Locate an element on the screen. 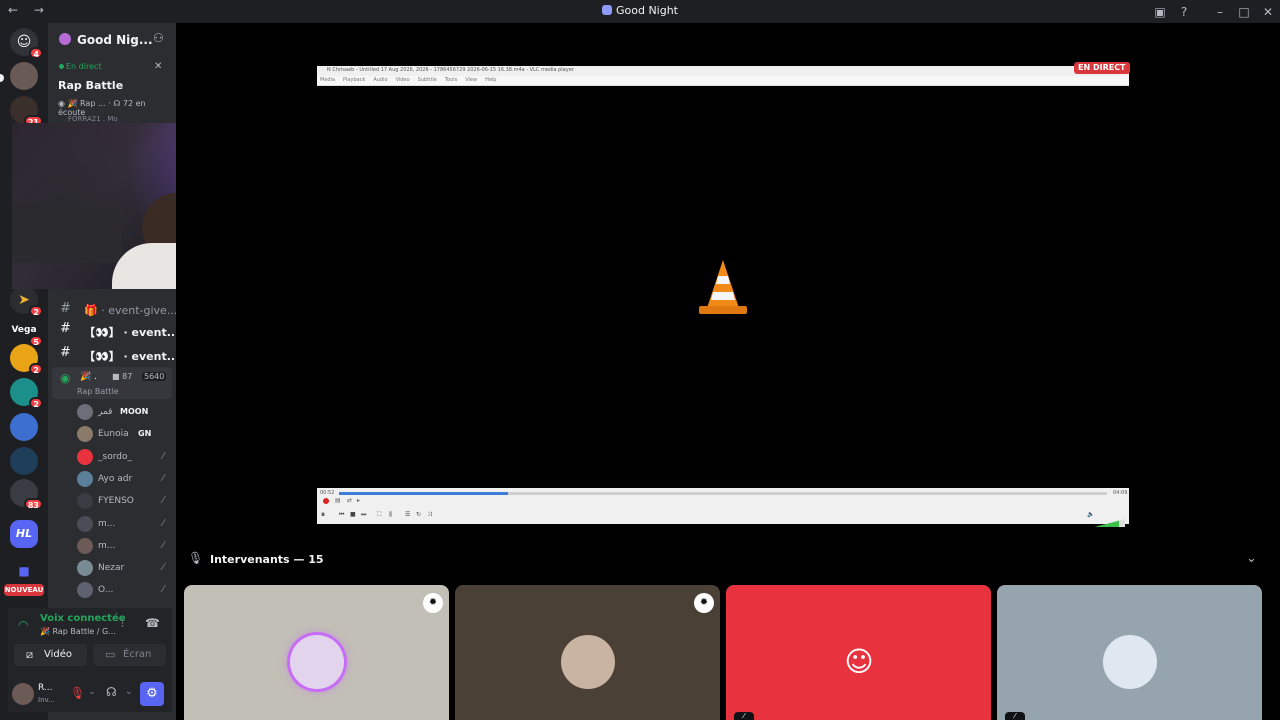 The height and width of the screenshot is (720, 1280). stage-title: Rap Battle is located at coordinates (91, 85).